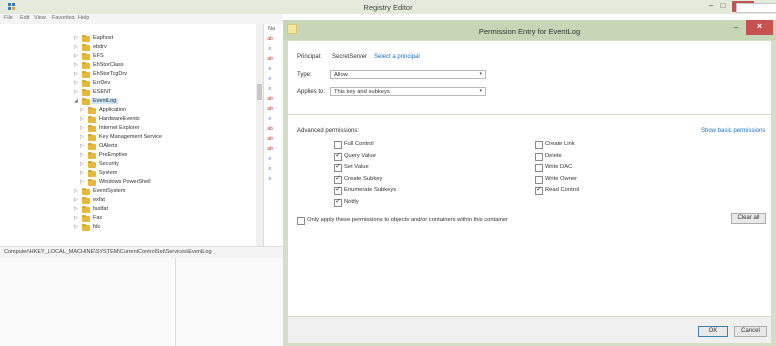 Image resolution: width=776 pixels, height=346 pixels. I want to click on tree-item-label: Key Management Service, so click(130, 137).